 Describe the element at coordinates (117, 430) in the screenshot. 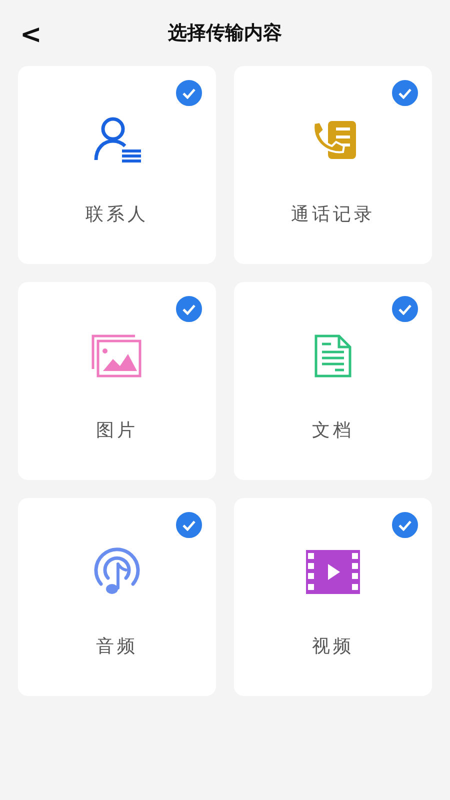

I see `card-label: 图片` at that location.